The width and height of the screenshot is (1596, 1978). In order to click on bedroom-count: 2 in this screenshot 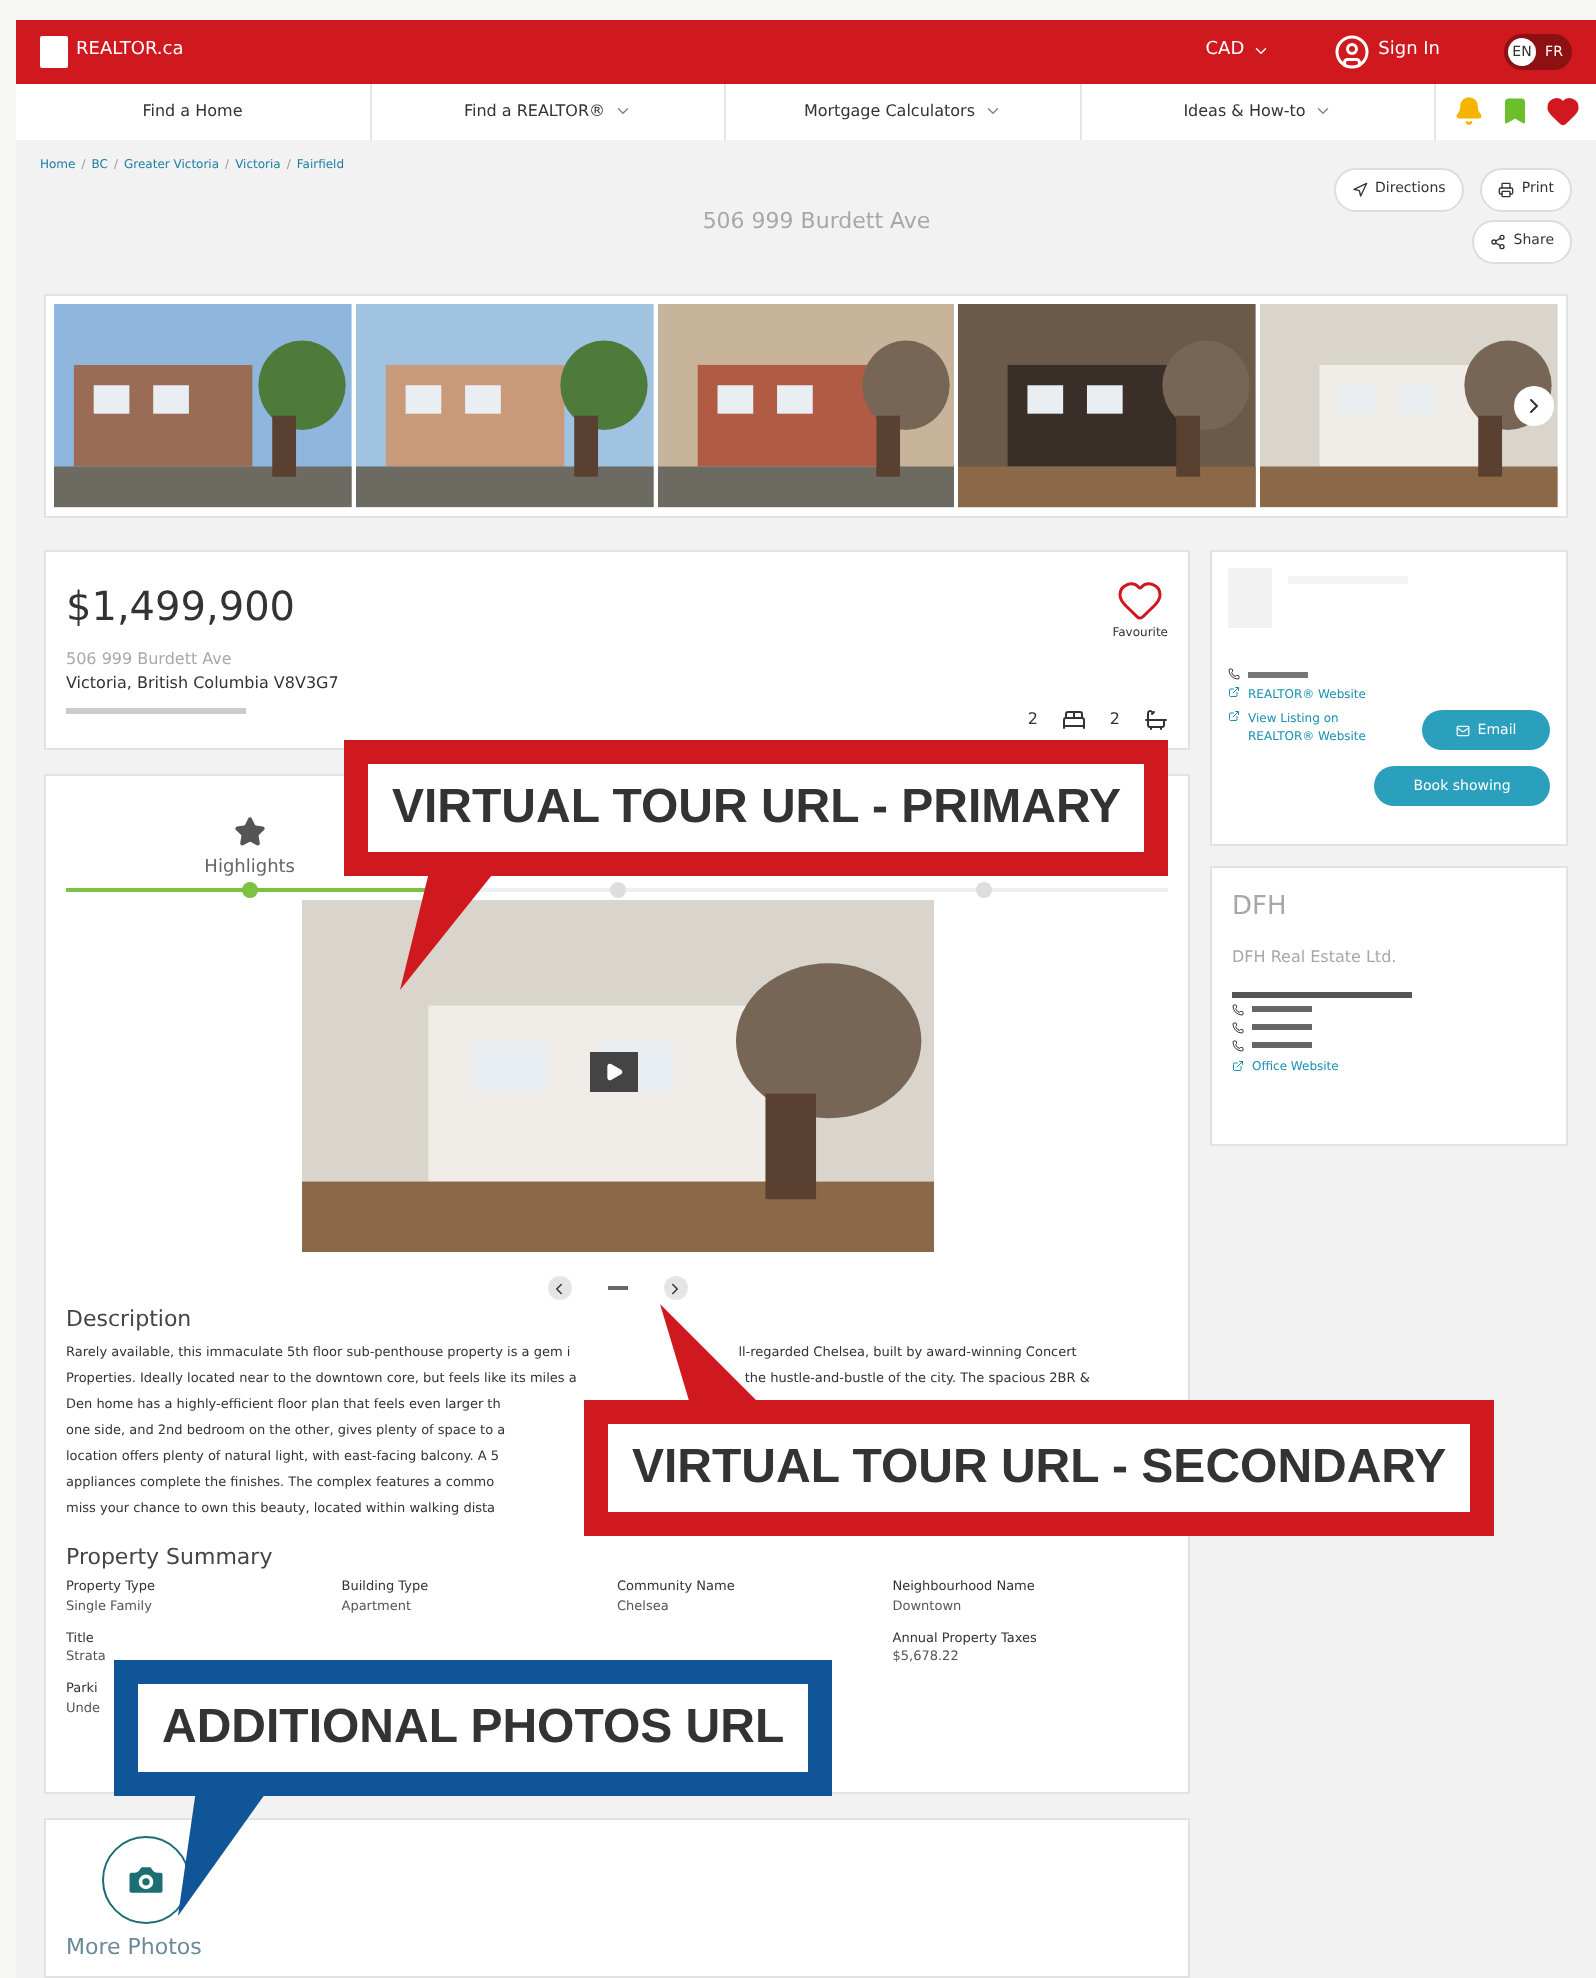, I will do `click(1032, 720)`.